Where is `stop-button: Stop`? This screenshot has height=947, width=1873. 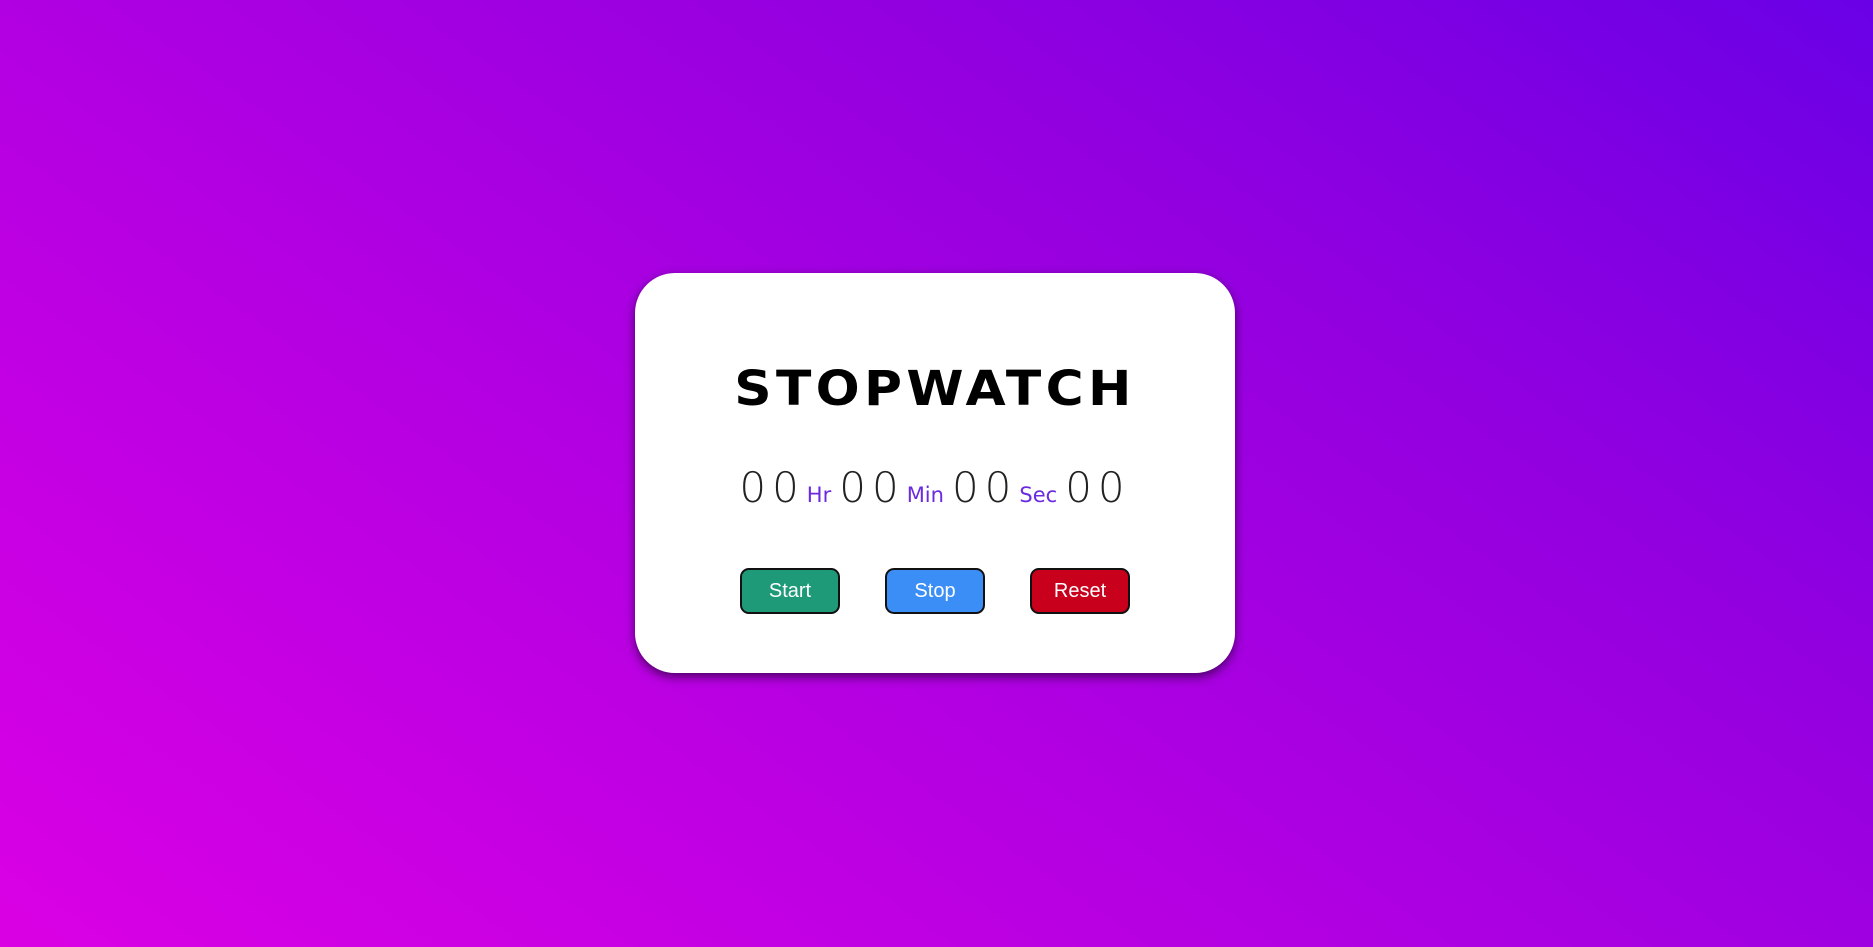 stop-button: Stop is located at coordinates (935, 591).